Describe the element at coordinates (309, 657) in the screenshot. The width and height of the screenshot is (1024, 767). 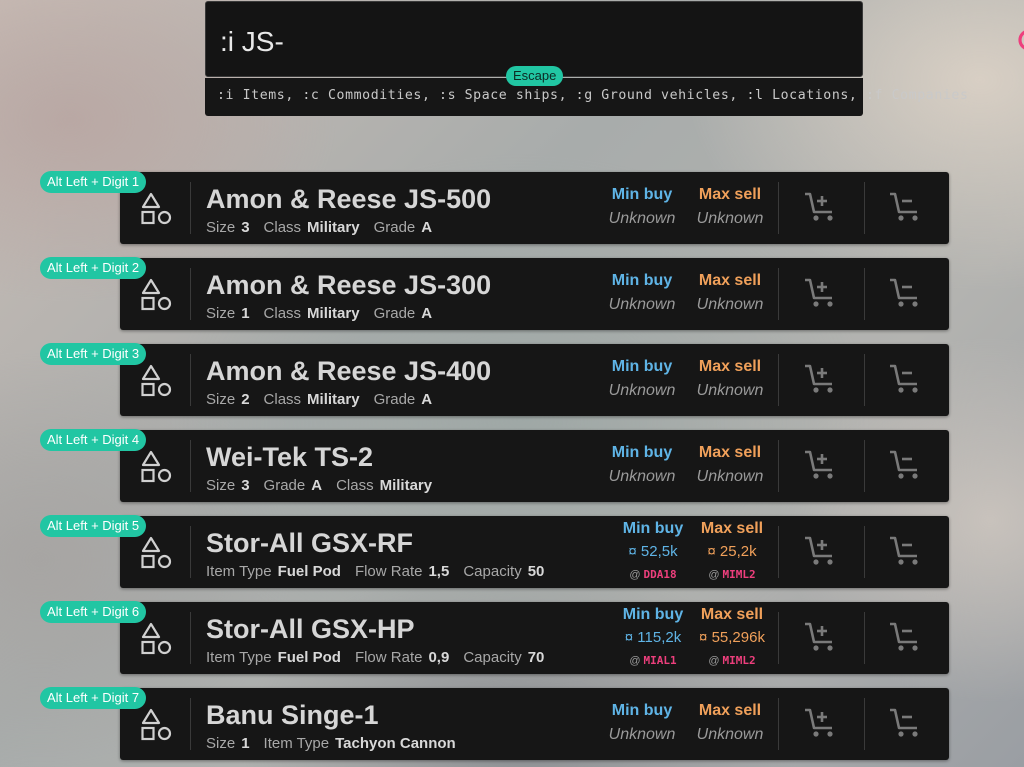
I see `attr-value: Fuel Pod` at that location.